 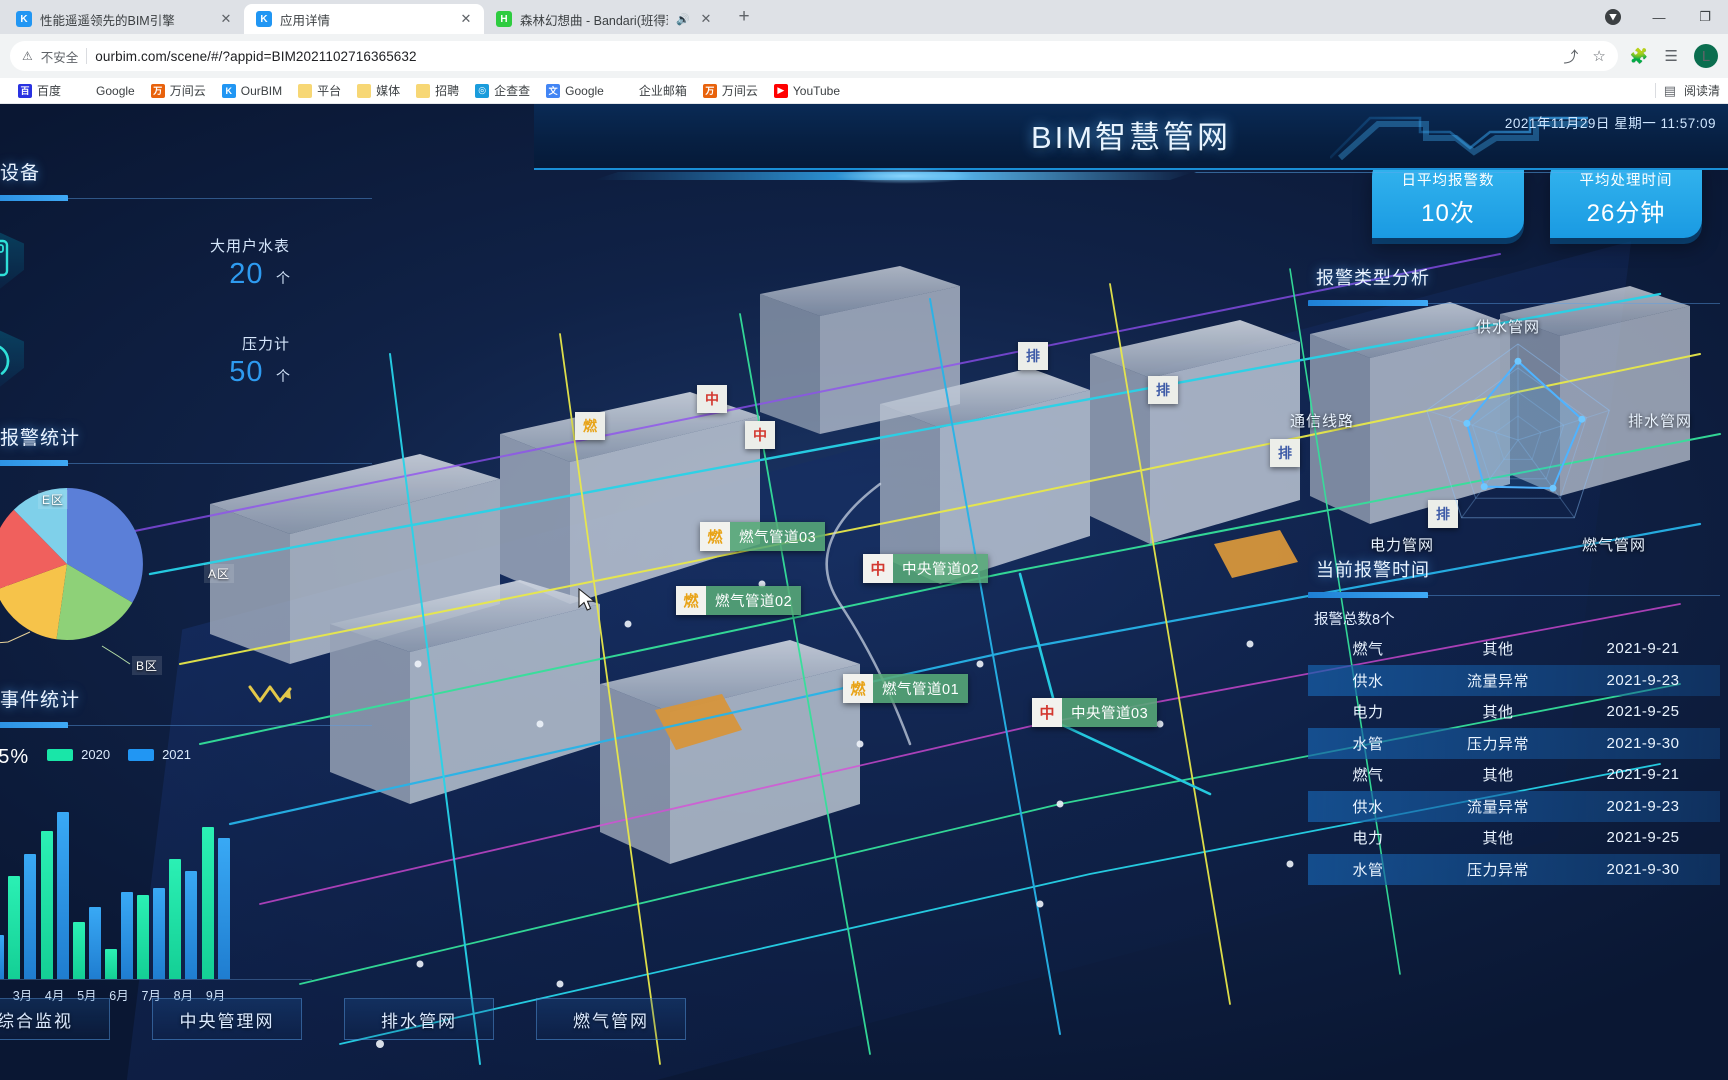 What do you see at coordinates (1659, 17) in the screenshot?
I see `minimize-button: —` at bounding box center [1659, 17].